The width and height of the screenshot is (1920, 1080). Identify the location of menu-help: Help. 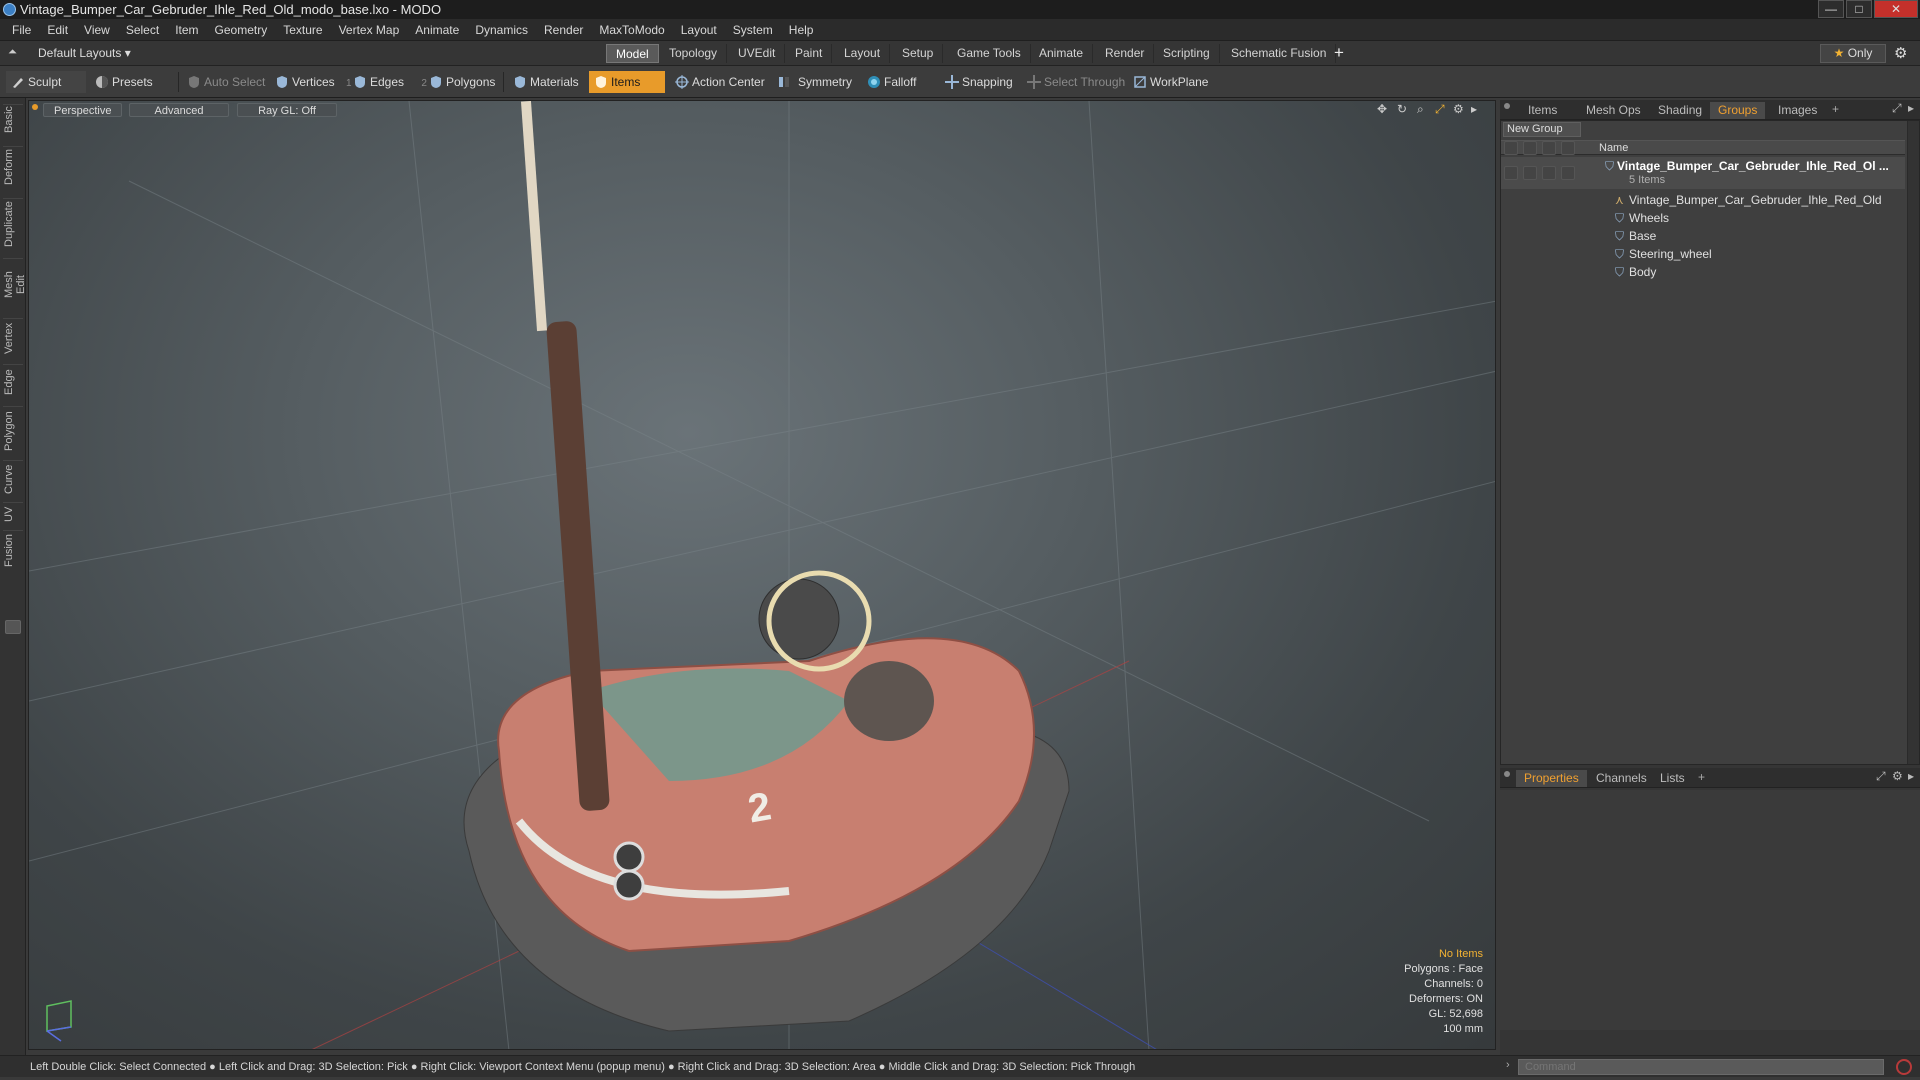
(801, 30).